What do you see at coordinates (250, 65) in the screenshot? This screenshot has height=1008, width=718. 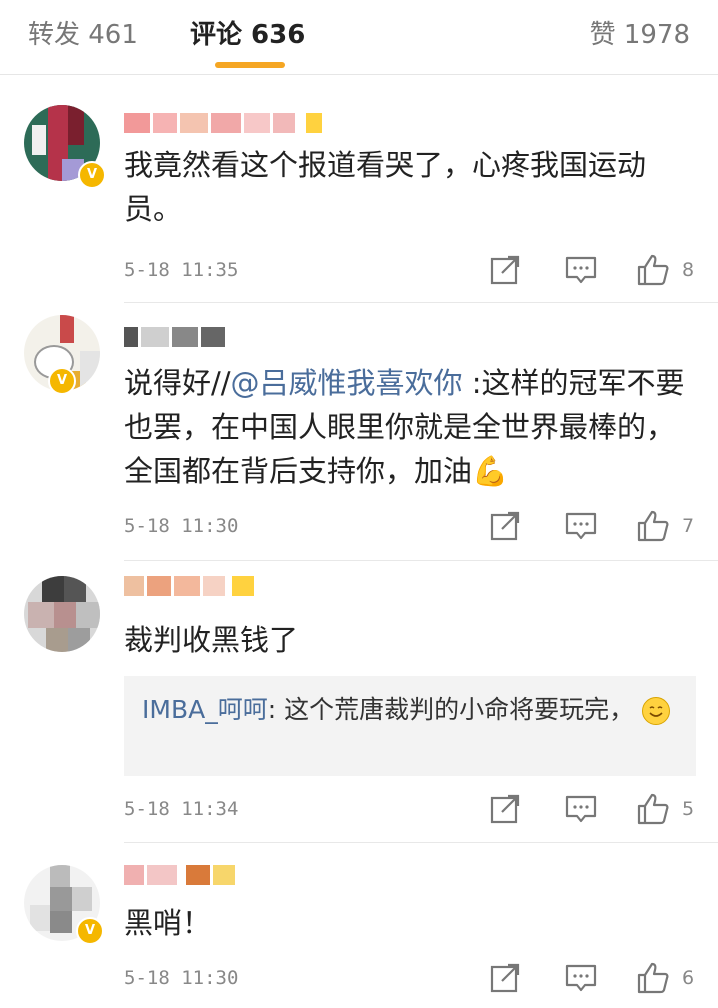 I see `active-tab-indicator` at bounding box center [250, 65].